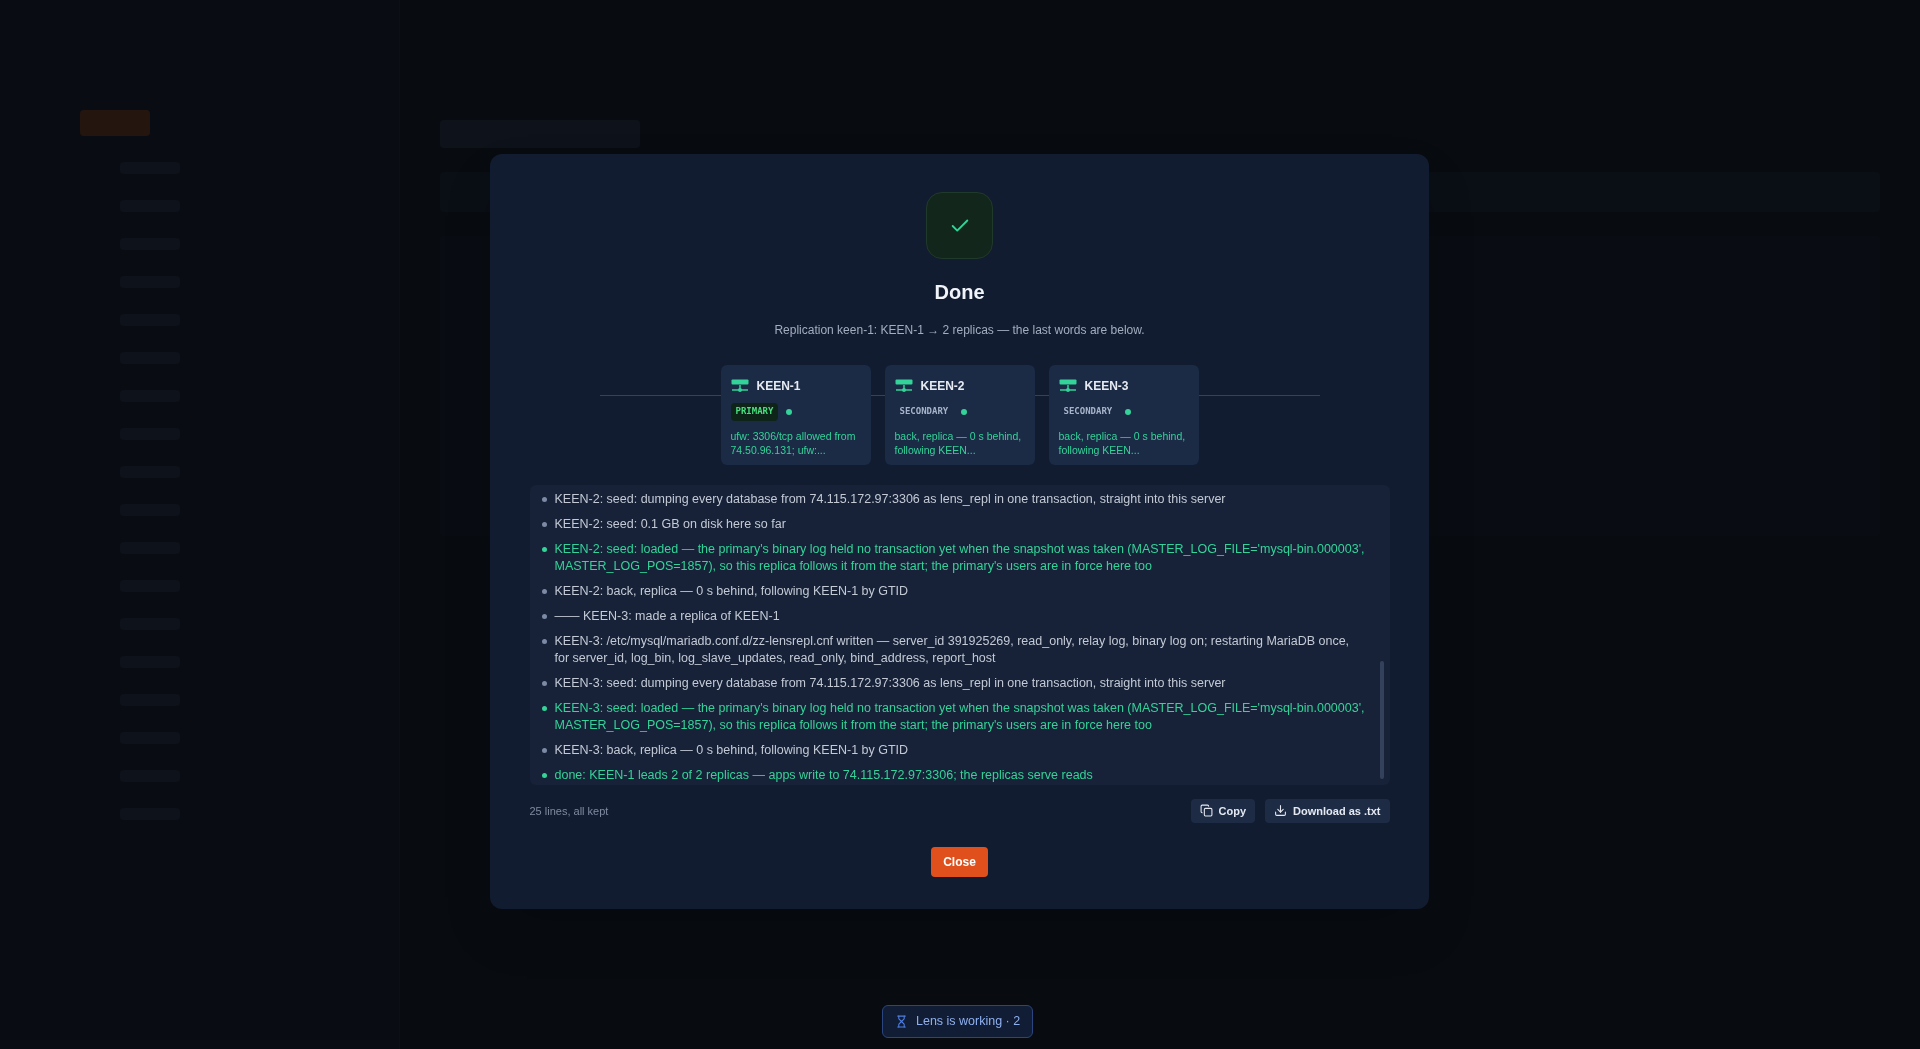 The height and width of the screenshot is (1049, 1920). I want to click on server-name: KEEN-3, so click(1106, 386).